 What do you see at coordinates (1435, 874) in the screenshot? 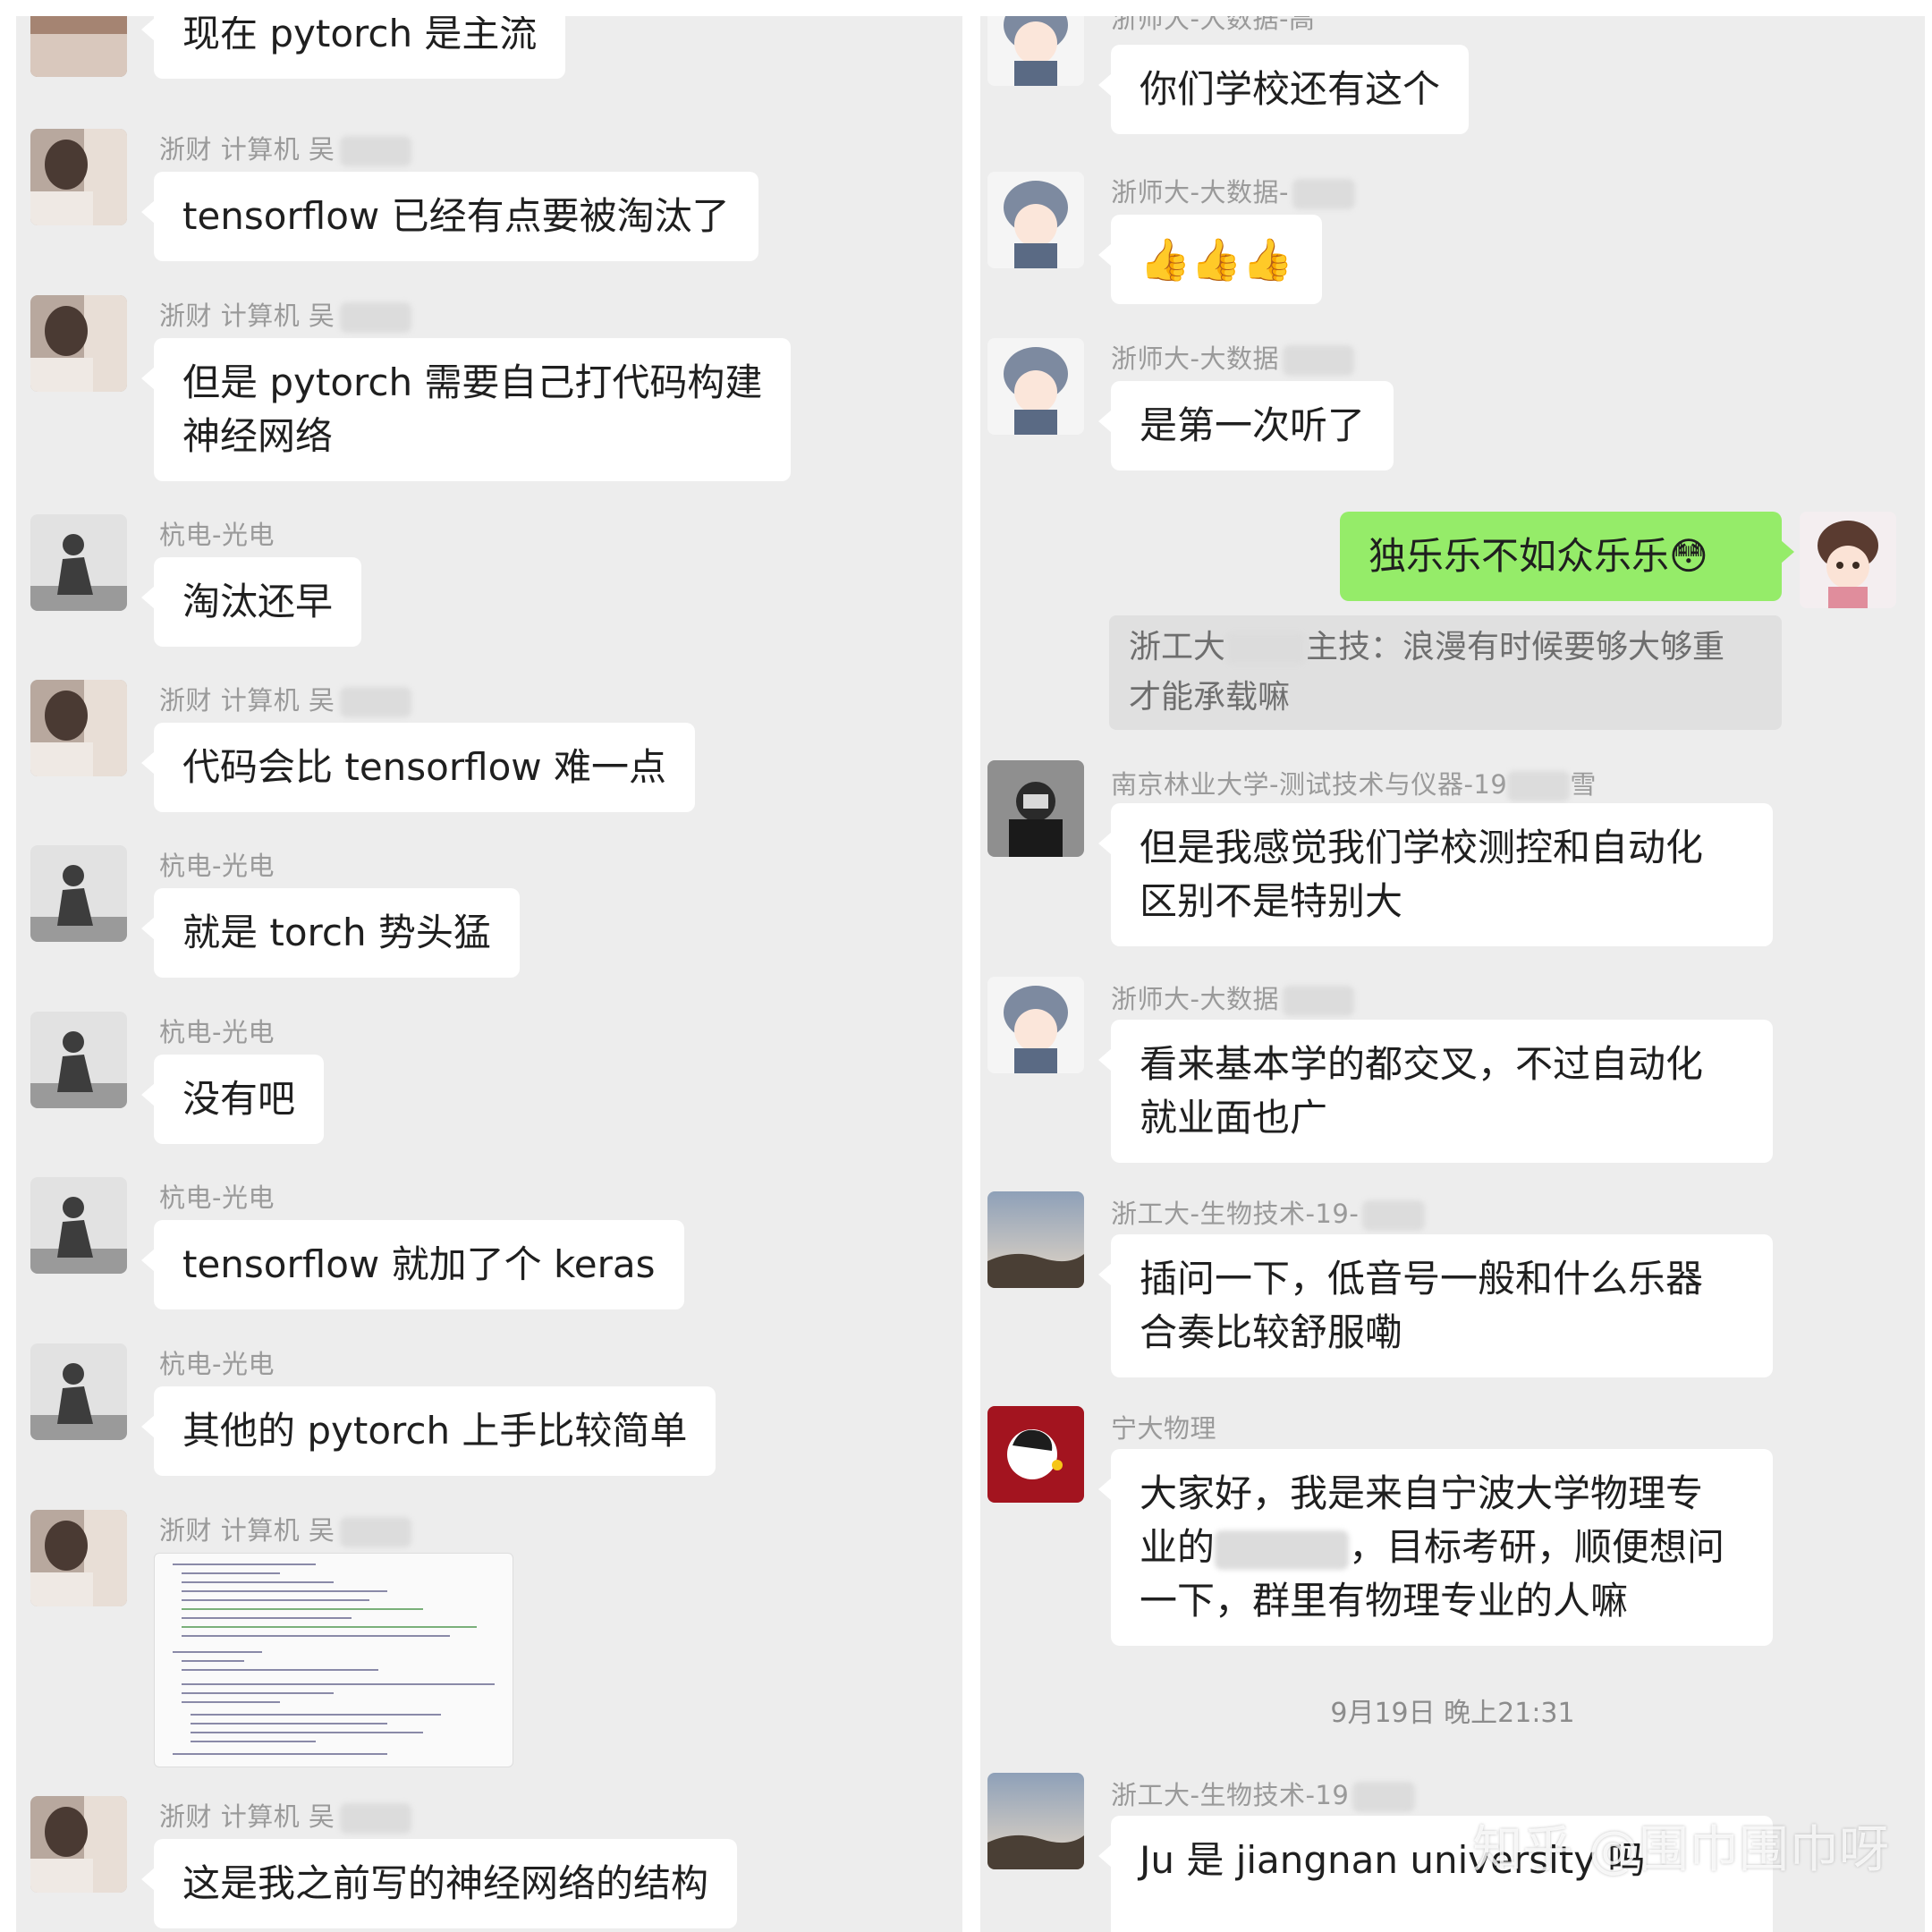
I see `message-bubble: 但是我感觉我们学校测控和自动化 区别不是特别大` at bounding box center [1435, 874].